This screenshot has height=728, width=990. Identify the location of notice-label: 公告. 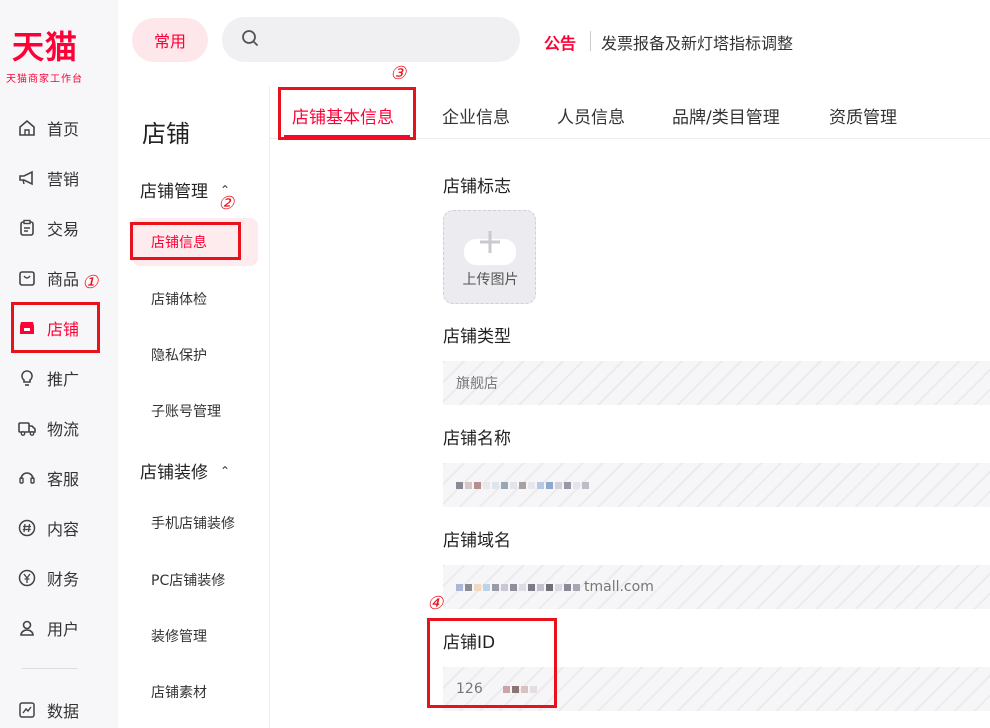
(560, 43).